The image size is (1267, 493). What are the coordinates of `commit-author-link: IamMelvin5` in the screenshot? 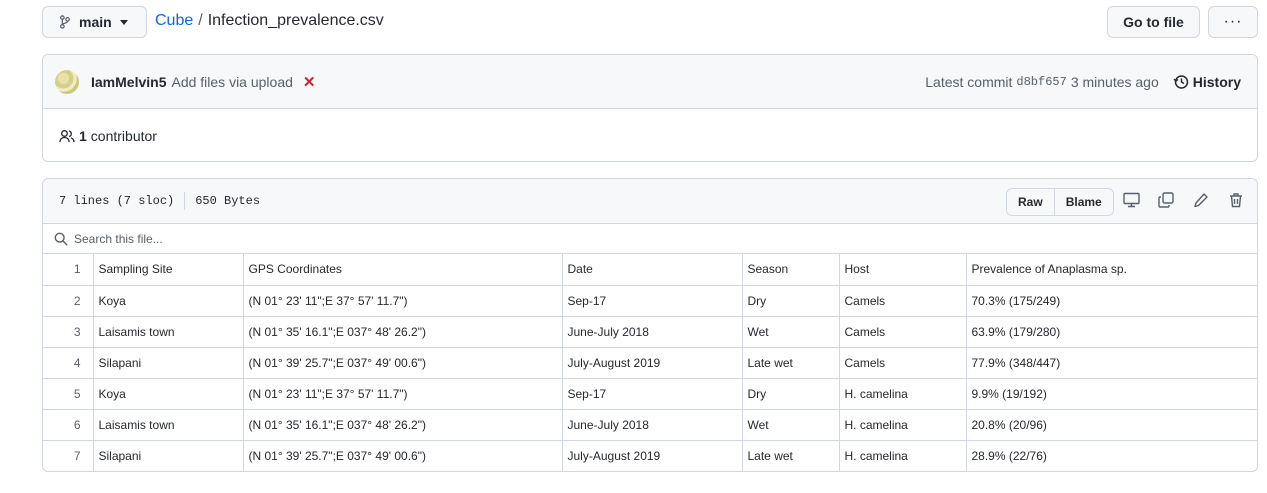 It's located at (128, 82).